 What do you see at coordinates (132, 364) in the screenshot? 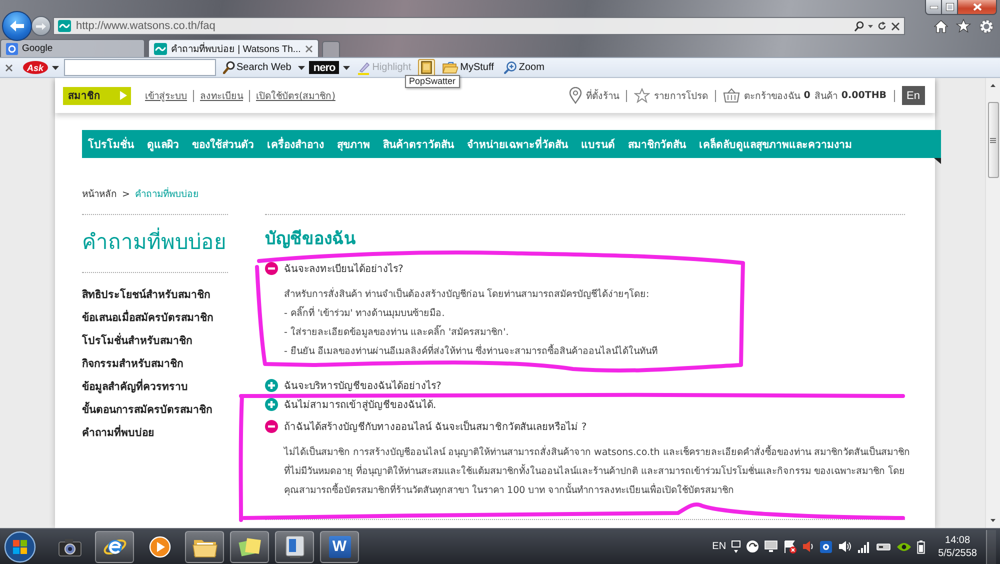
I see `sidebar-link: กิจกรรมสำหรับสมาชิก` at bounding box center [132, 364].